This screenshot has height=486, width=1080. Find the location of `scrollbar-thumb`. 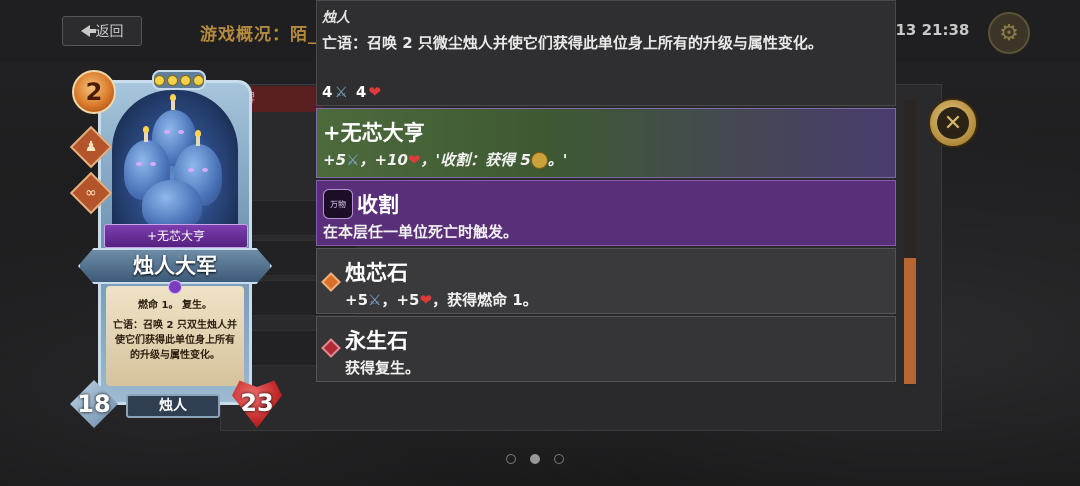

scrollbar-thumb is located at coordinates (910, 321).